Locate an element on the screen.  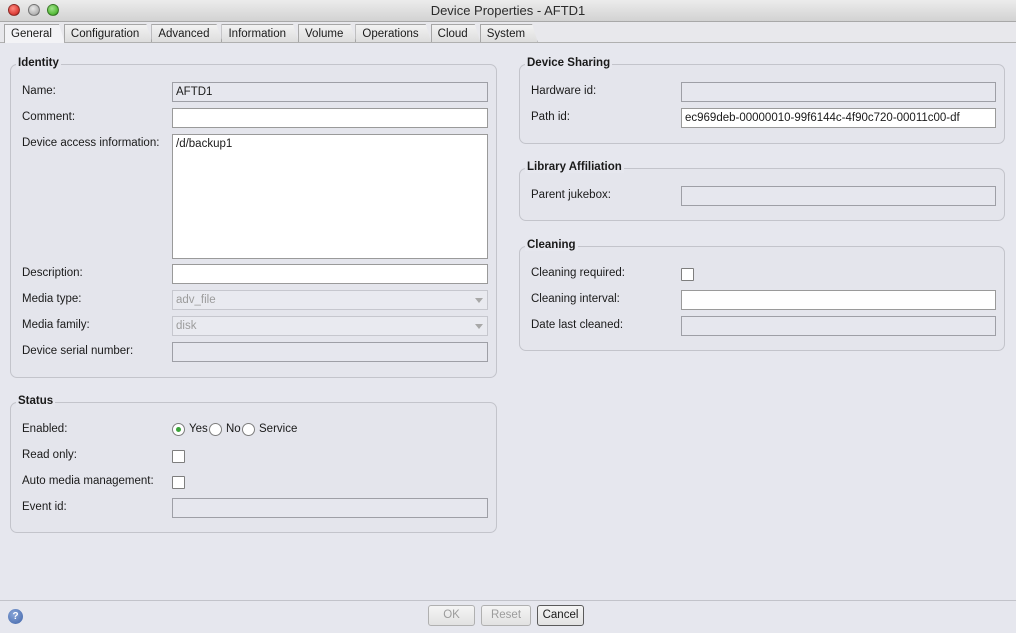
library-affiliation-group: Library Affiliation Parent jukebox: is located at coordinates (762, 191).